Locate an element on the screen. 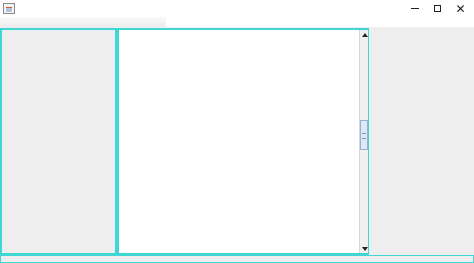 This screenshot has height=263, width=474. scroll-up-button is located at coordinates (364, 34).